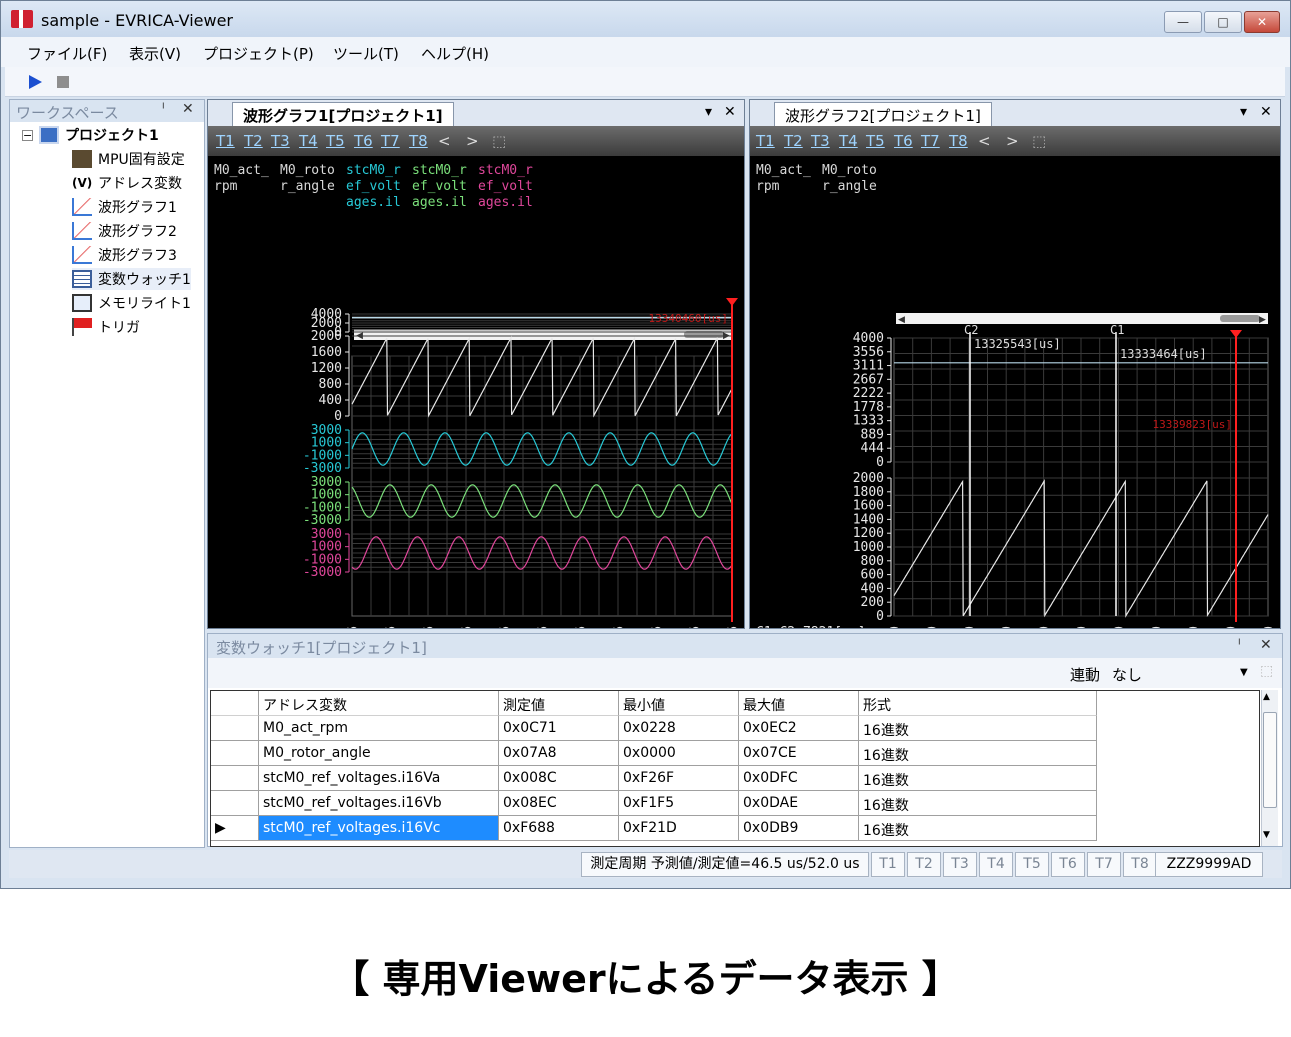 Image resolution: width=1291 pixels, height=1037 pixels. What do you see at coordinates (1068, 864) in the screenshot?
I see `status-trigger-t6: T6` at bounding box center [1068, 864].